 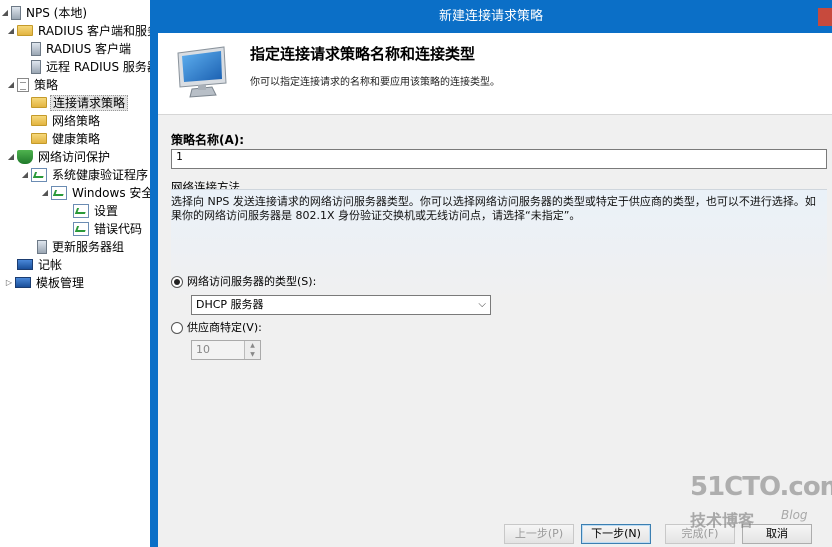 I want to click on tree-item-network-policies: 网络策略, so click(x=66, y=120).